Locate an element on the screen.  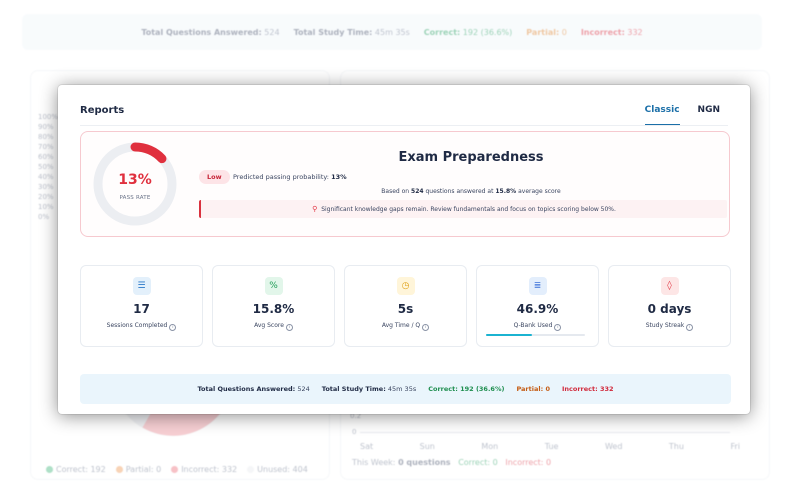
list-icon: ☰ is located at coordinates (141, 286).